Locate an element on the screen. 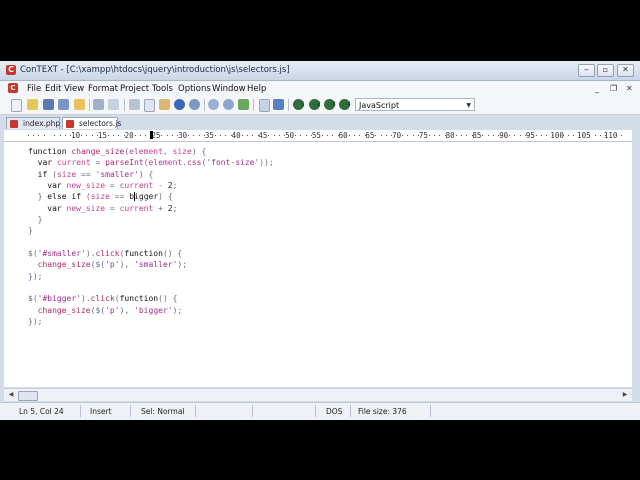  undo-icon is located at coordinates (179, 104).